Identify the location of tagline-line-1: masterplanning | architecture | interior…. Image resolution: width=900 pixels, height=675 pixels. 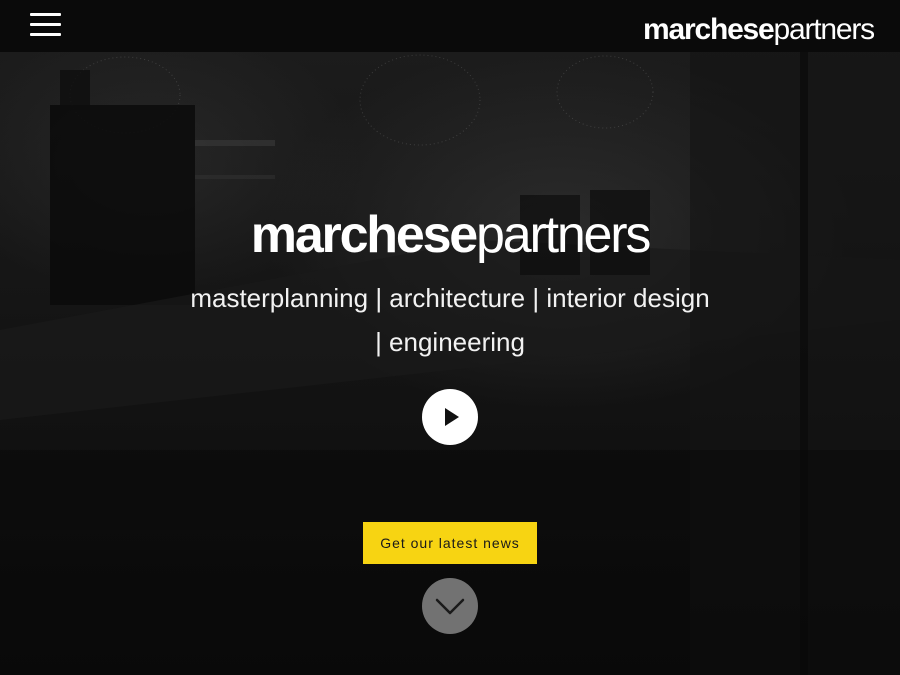
(450, 298).